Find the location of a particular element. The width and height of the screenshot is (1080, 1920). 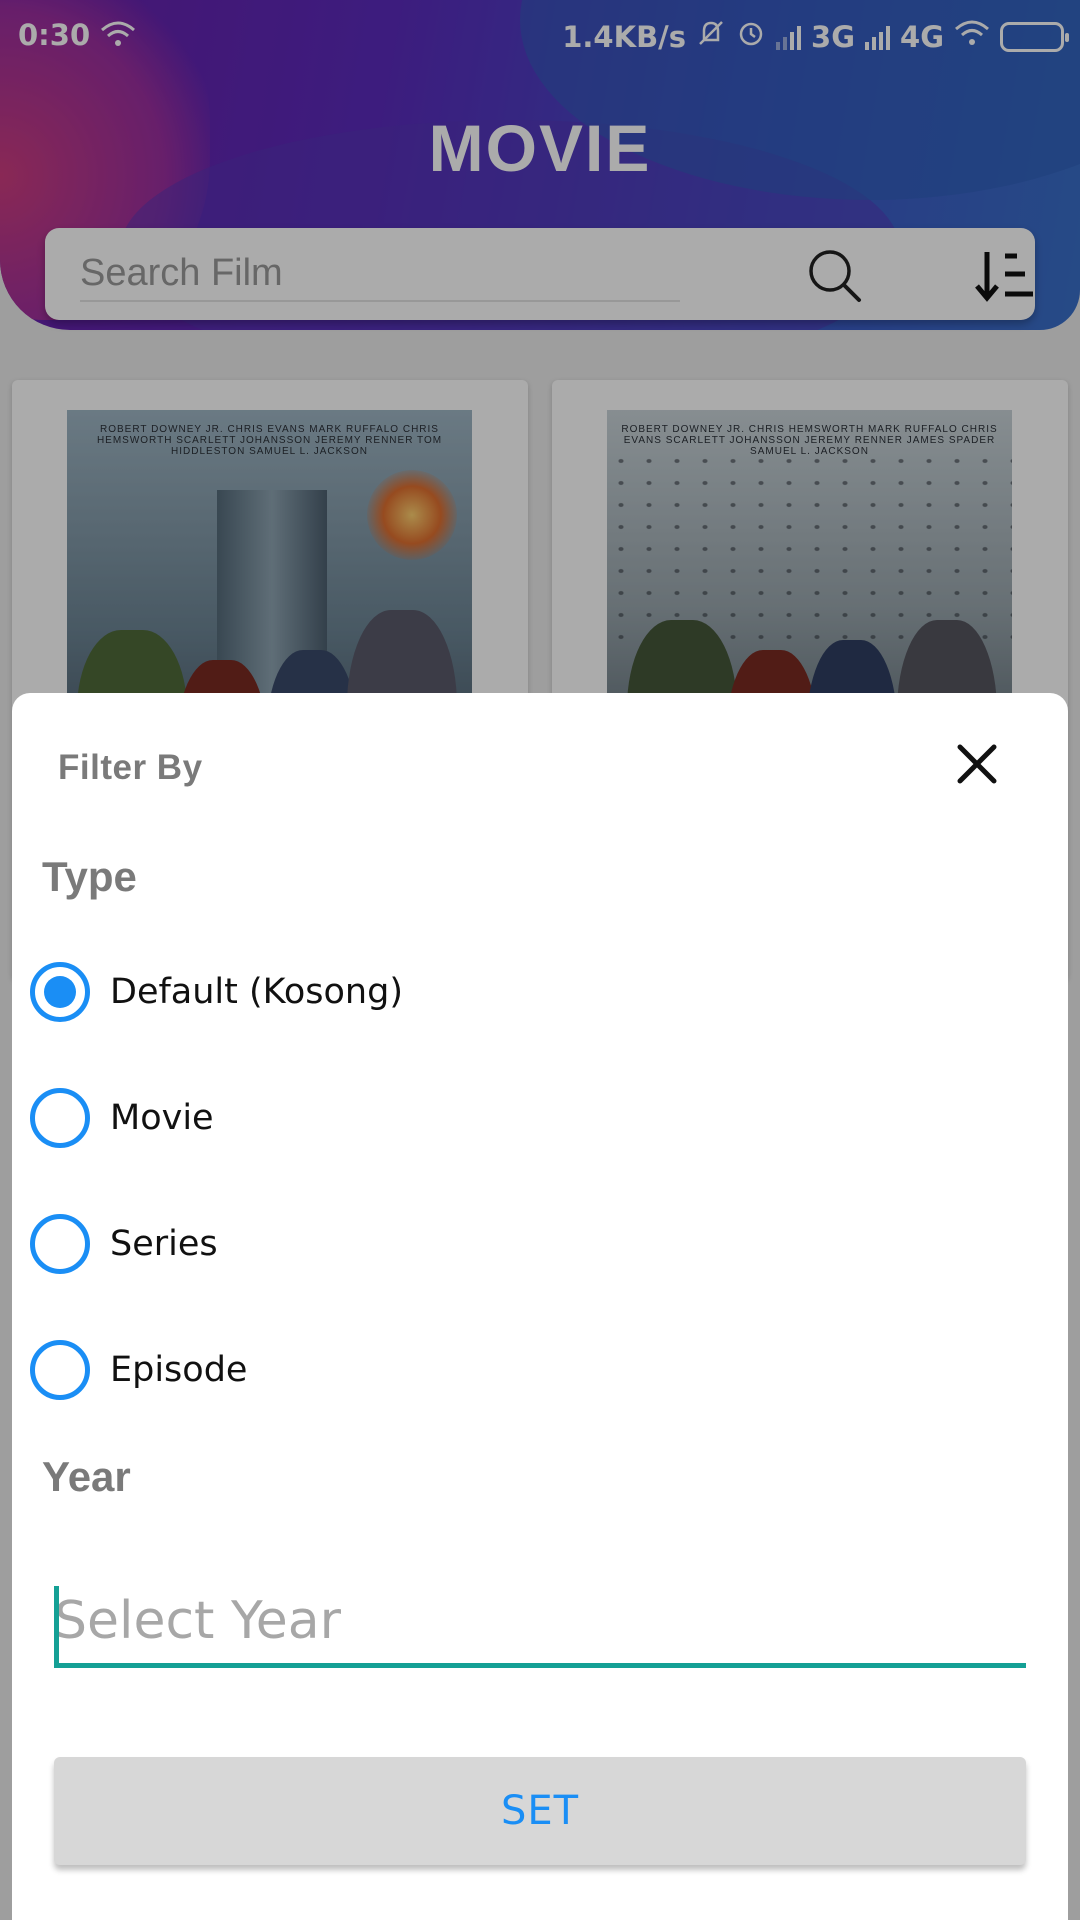

close-icon is located at coordinates (977, 764).